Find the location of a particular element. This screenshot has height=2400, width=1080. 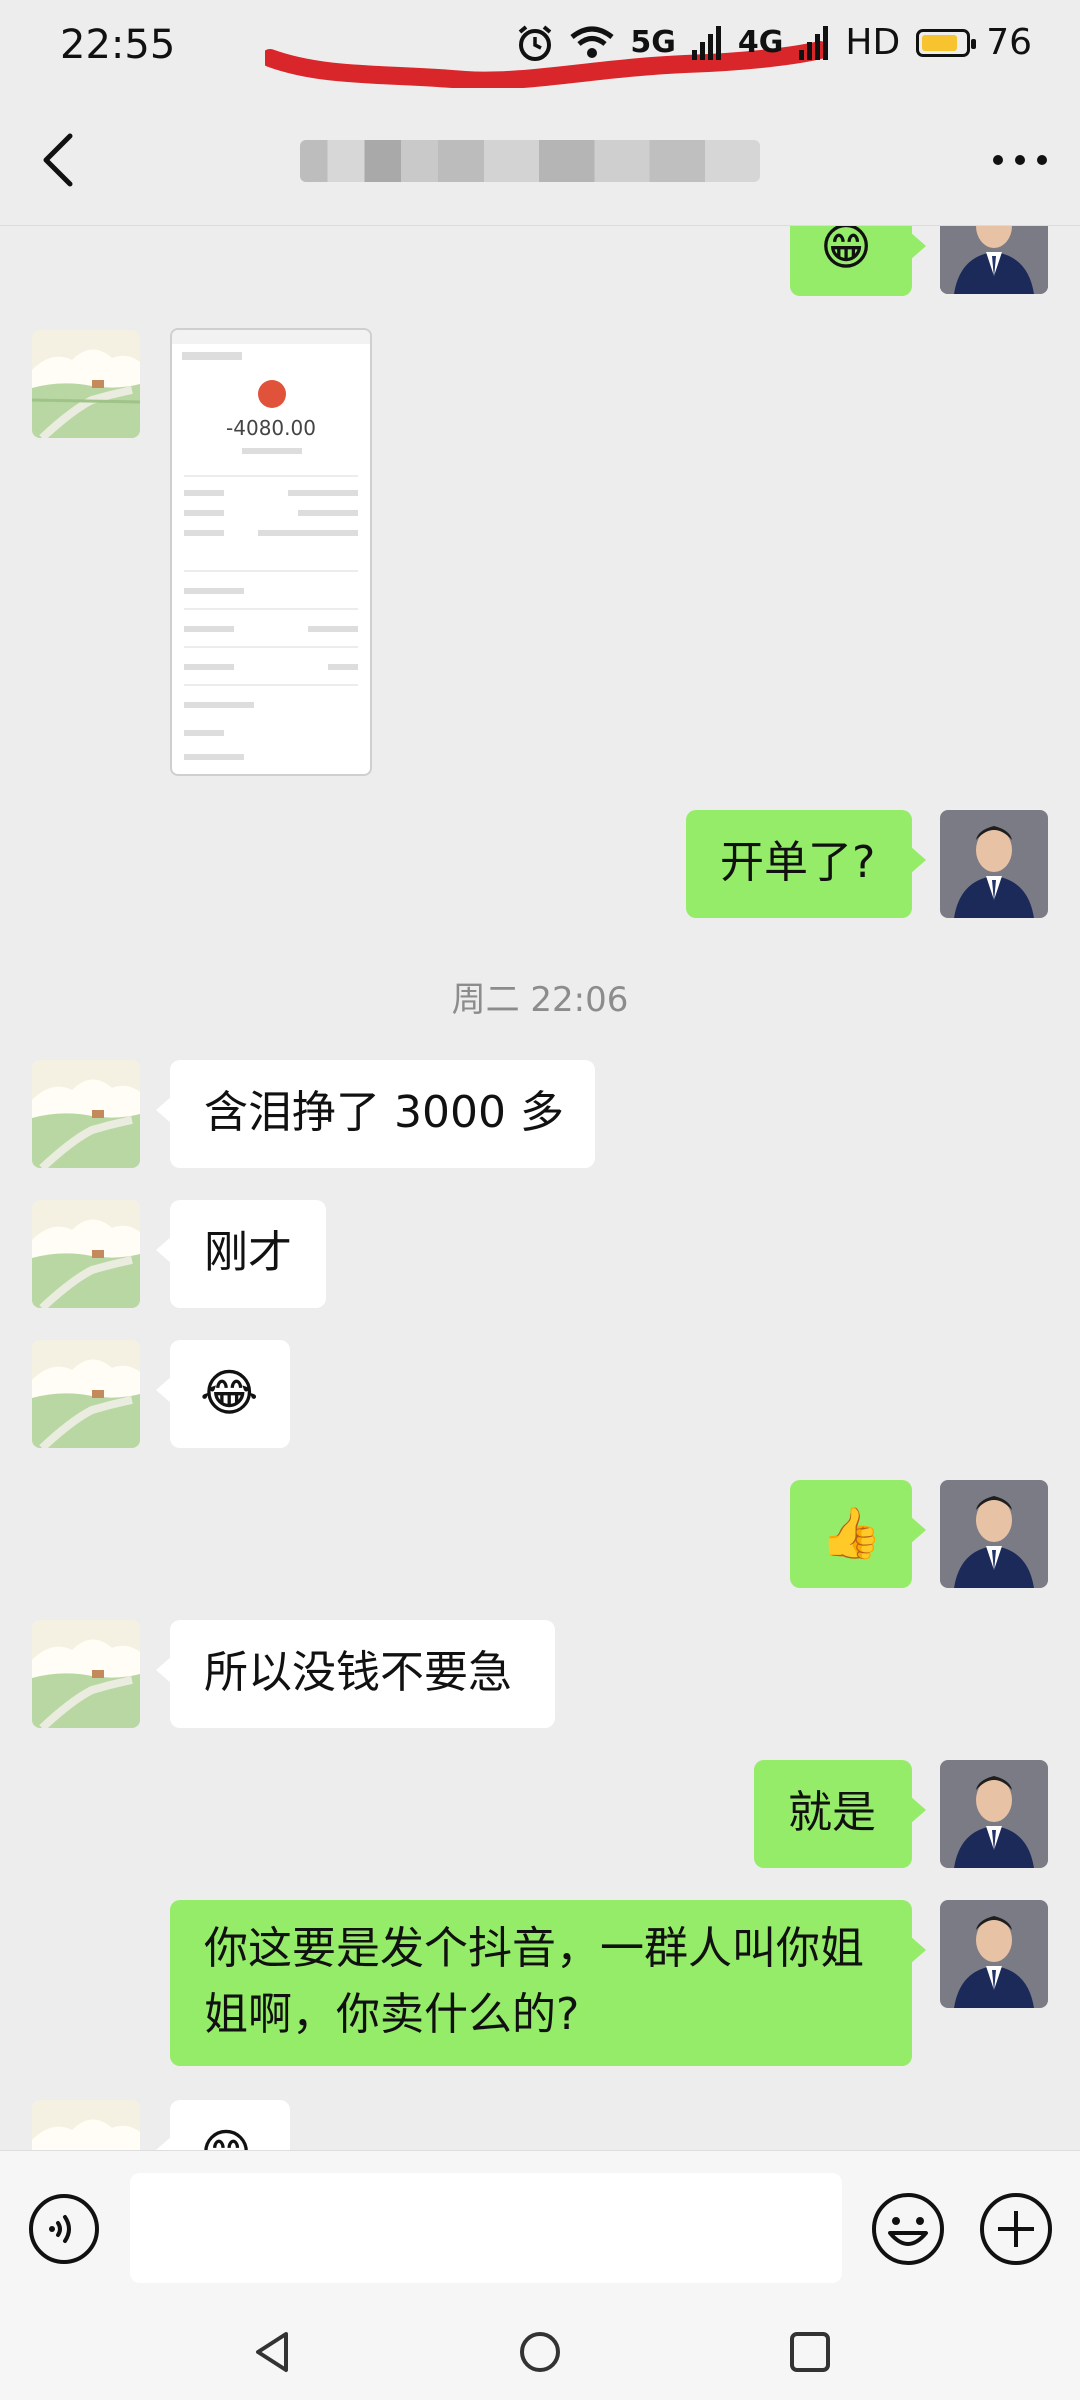

incoming-message: 所以没钱不要急 is located at coordinates (355, 1674).